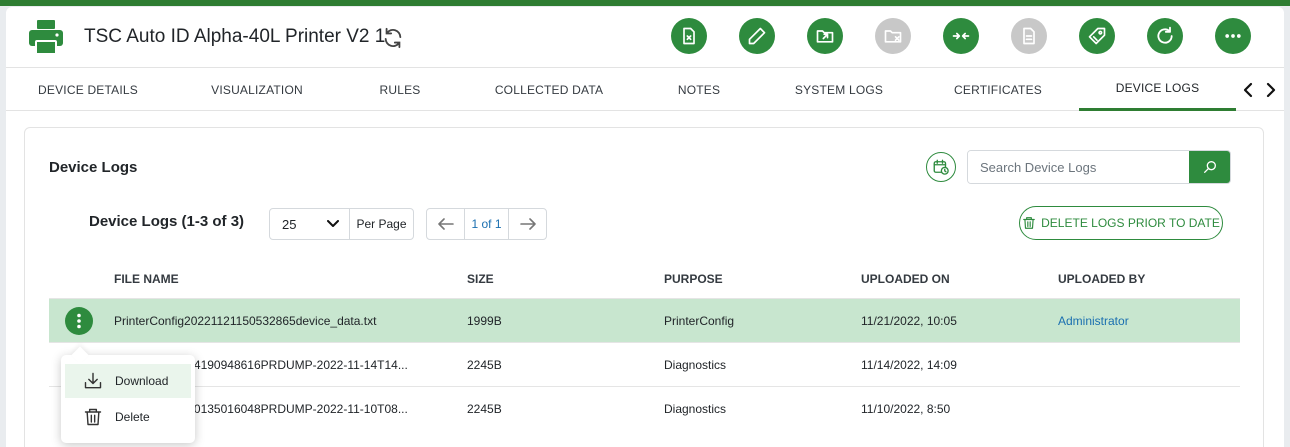 The image size is (1290, 447). I want to click on transfer-button, so click(961, 36).